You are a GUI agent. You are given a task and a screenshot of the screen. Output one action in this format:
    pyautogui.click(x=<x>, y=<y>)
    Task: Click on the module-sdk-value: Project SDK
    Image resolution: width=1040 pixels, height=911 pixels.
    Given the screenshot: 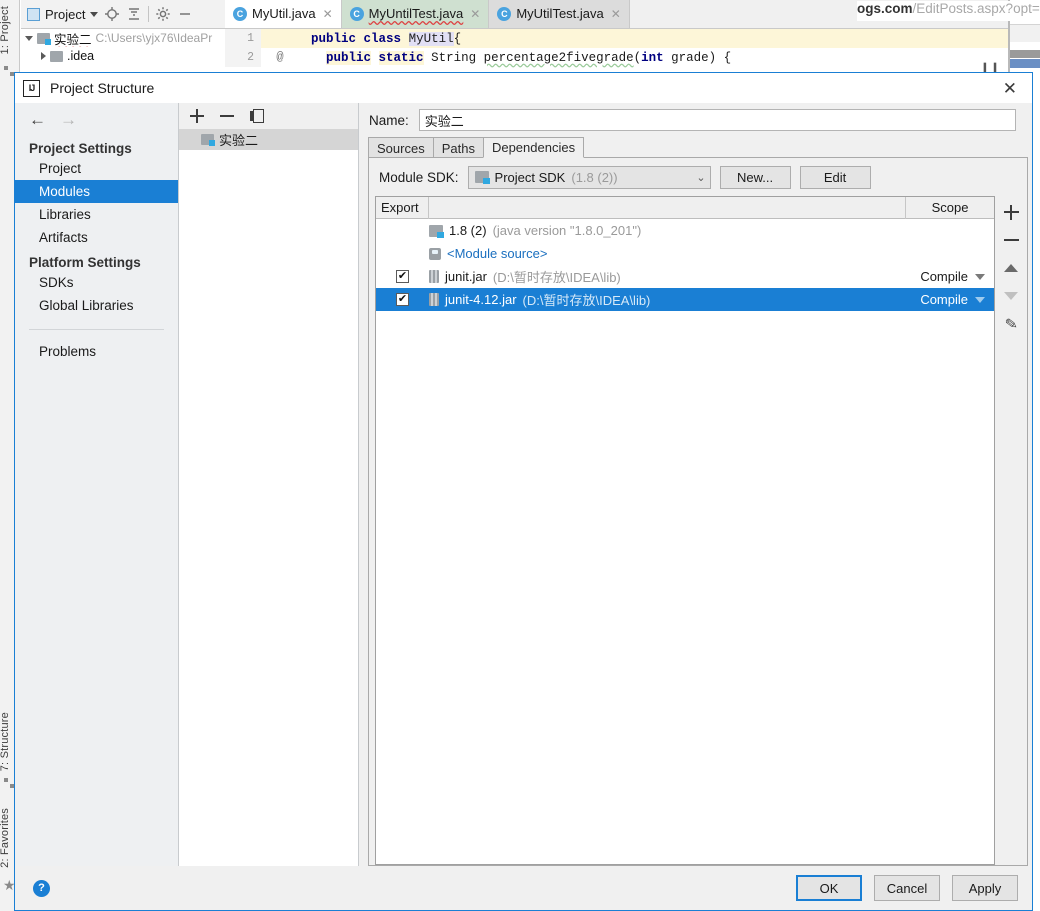 What is the action you would take?
    pyautogui.click(x=530, y=177)
    